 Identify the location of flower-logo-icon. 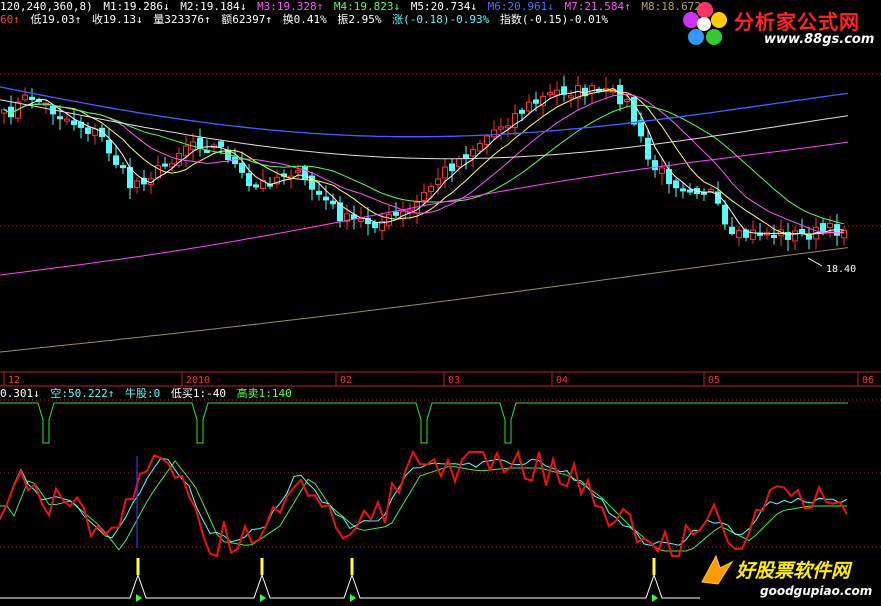
(705, 25).